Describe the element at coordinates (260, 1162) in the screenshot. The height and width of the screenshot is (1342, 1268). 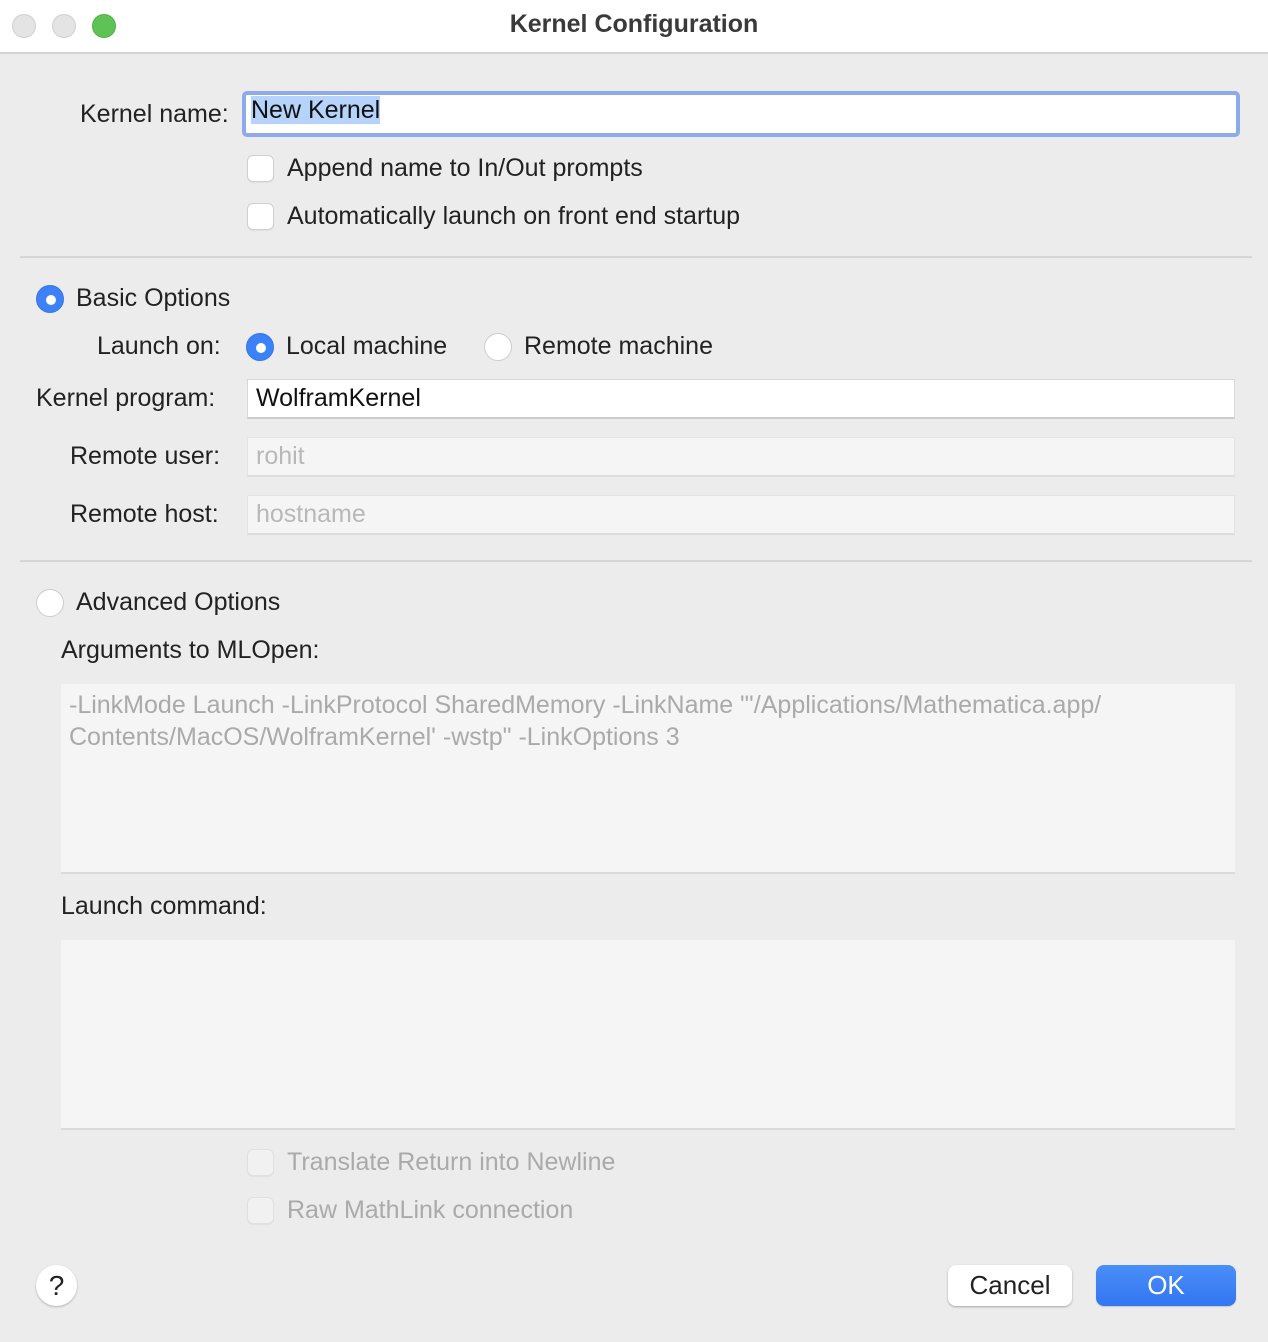
I see `translate-return-checkbox` at that location.